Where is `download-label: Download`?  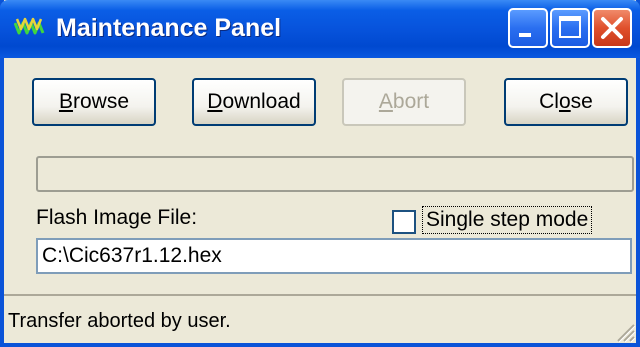 download-label: Download is located at coordinates (254, 101).